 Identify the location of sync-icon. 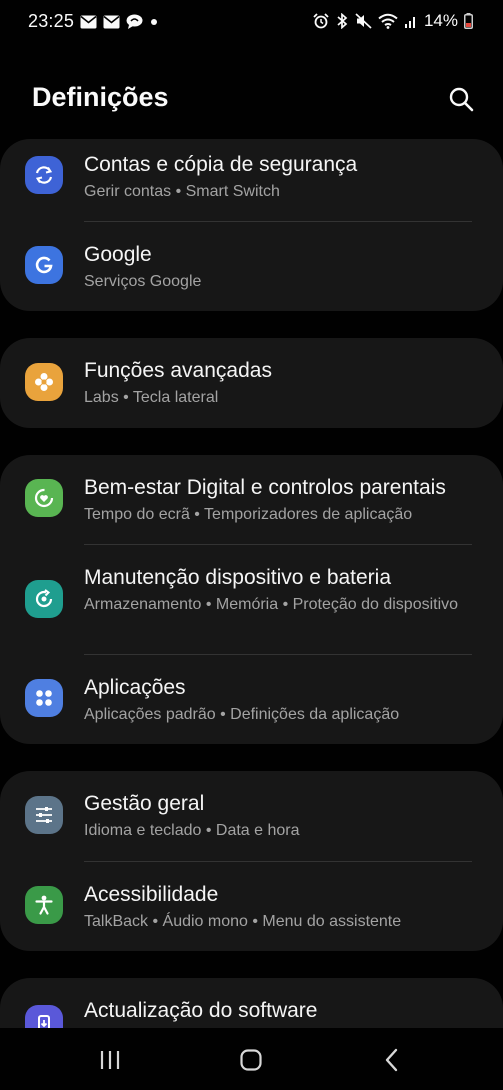
(44, 175).